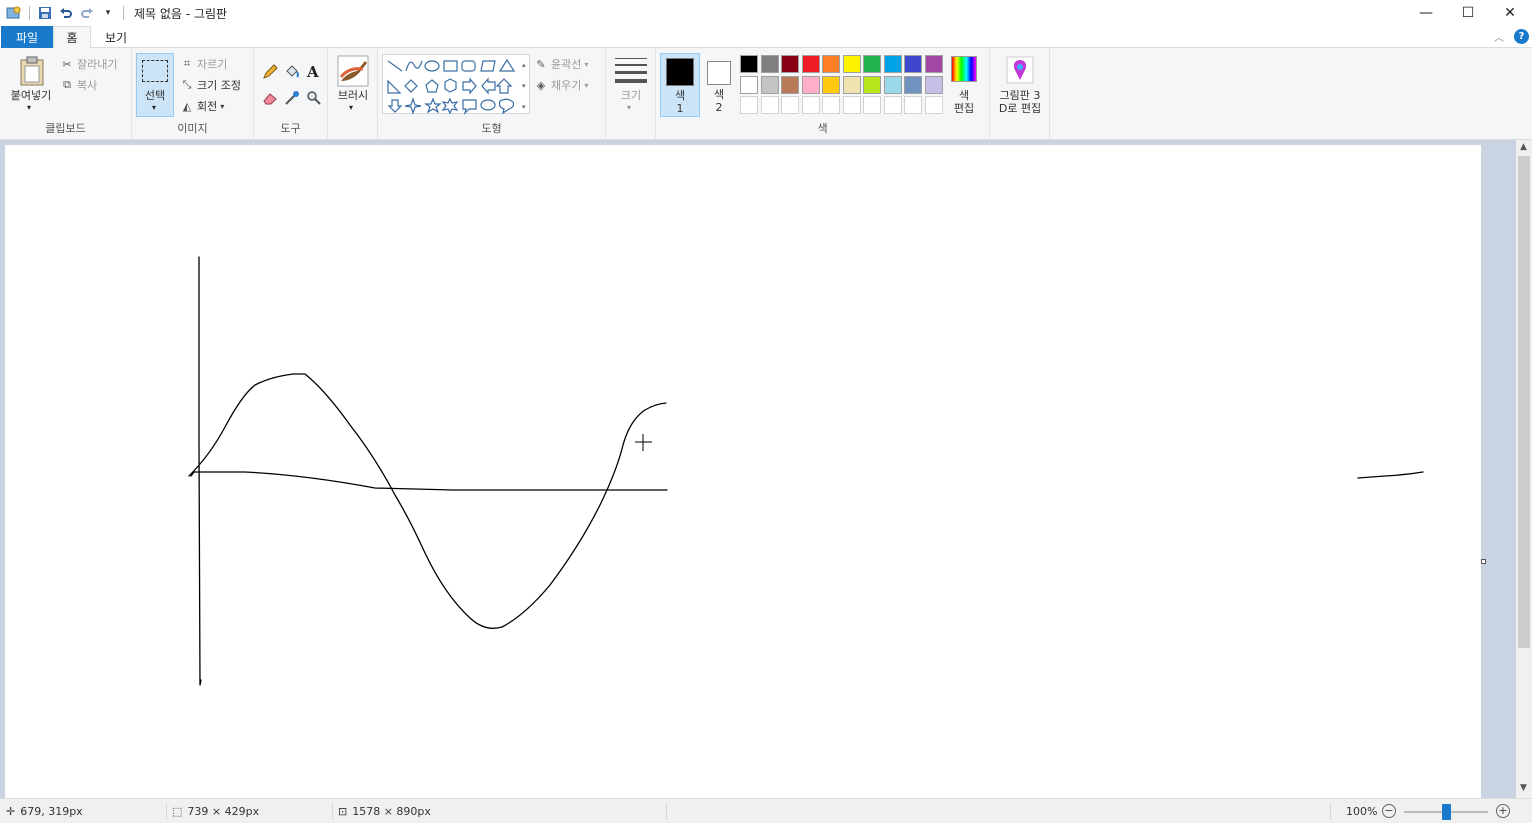  What do you see at coordinates (97, 64) in the screenshot?
I see `cut-label: 잘라내기` at bounding box center [97, 64].